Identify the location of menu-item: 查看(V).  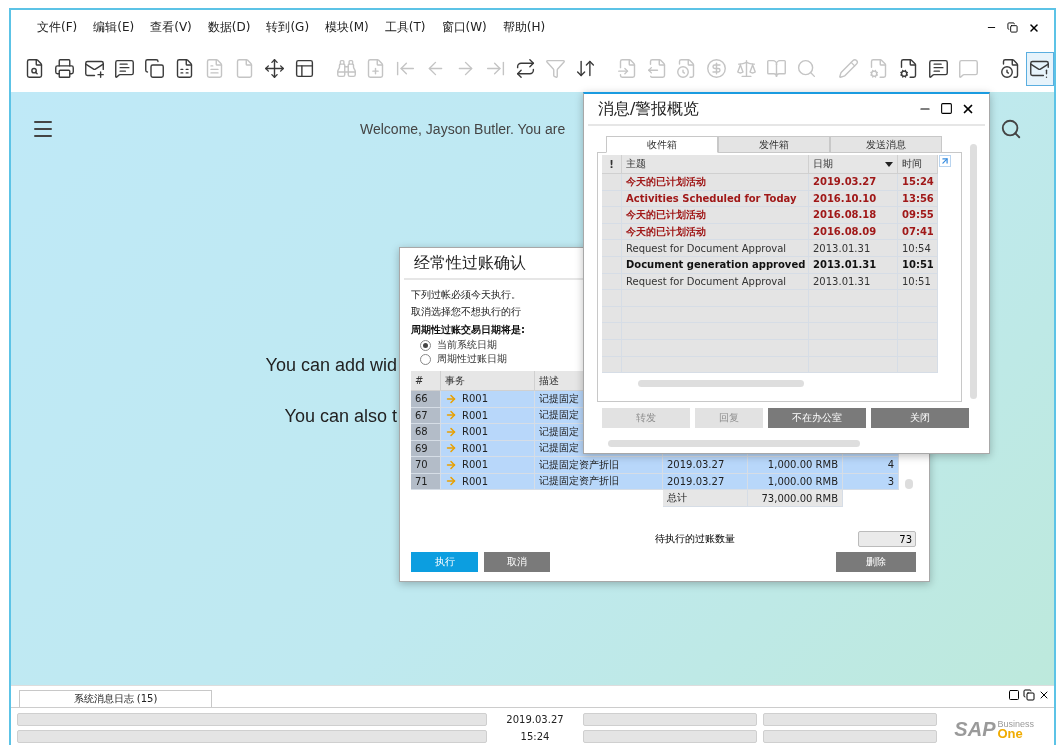
(171, 27).